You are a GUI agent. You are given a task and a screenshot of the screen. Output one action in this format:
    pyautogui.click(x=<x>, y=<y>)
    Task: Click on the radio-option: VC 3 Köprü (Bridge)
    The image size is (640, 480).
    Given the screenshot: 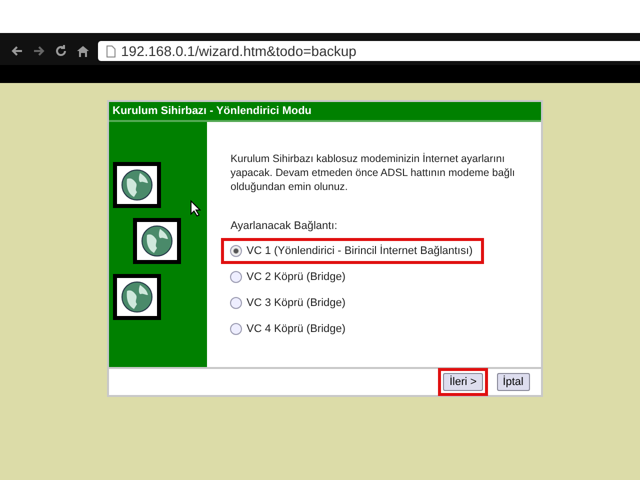 What is the action you would take?
    pyautogui.click(x=288, y=303)
    